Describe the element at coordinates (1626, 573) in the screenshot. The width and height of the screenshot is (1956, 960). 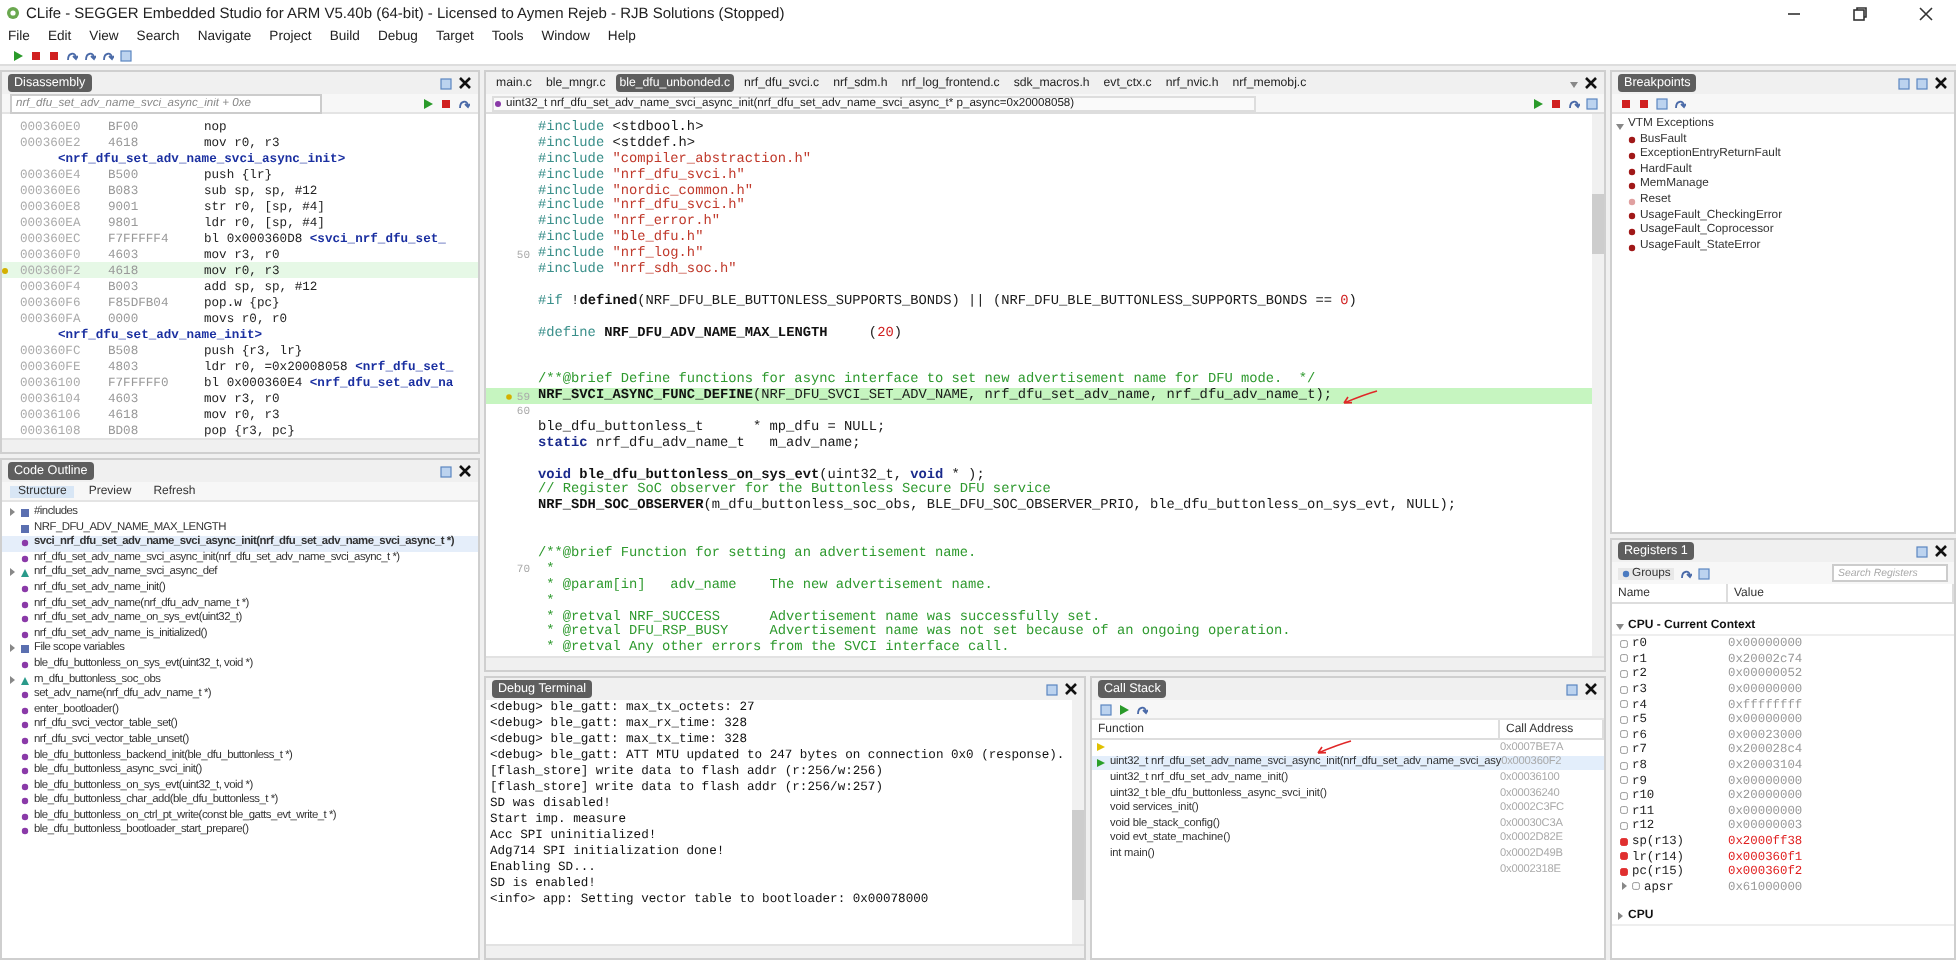
I see `radio-icon` at that location.